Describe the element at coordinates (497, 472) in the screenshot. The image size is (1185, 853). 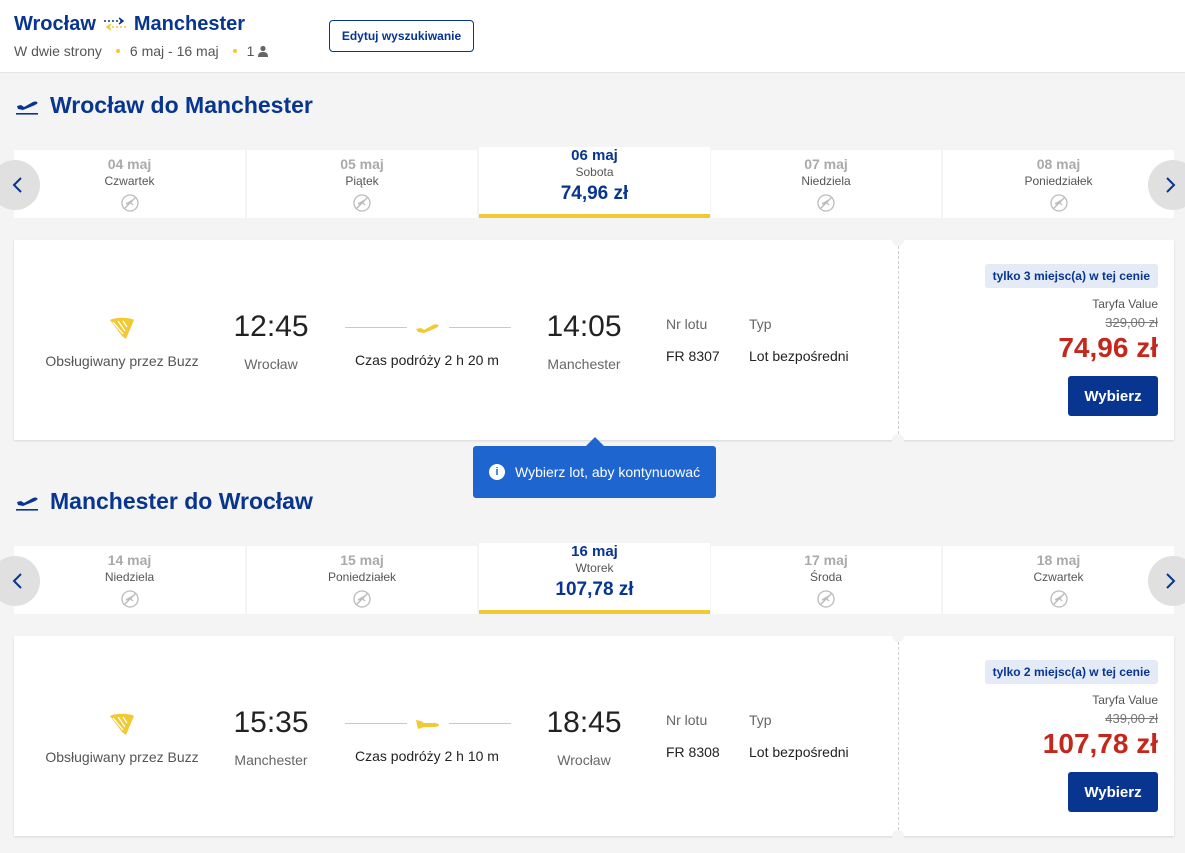
I see `info-icon: i` at that location.